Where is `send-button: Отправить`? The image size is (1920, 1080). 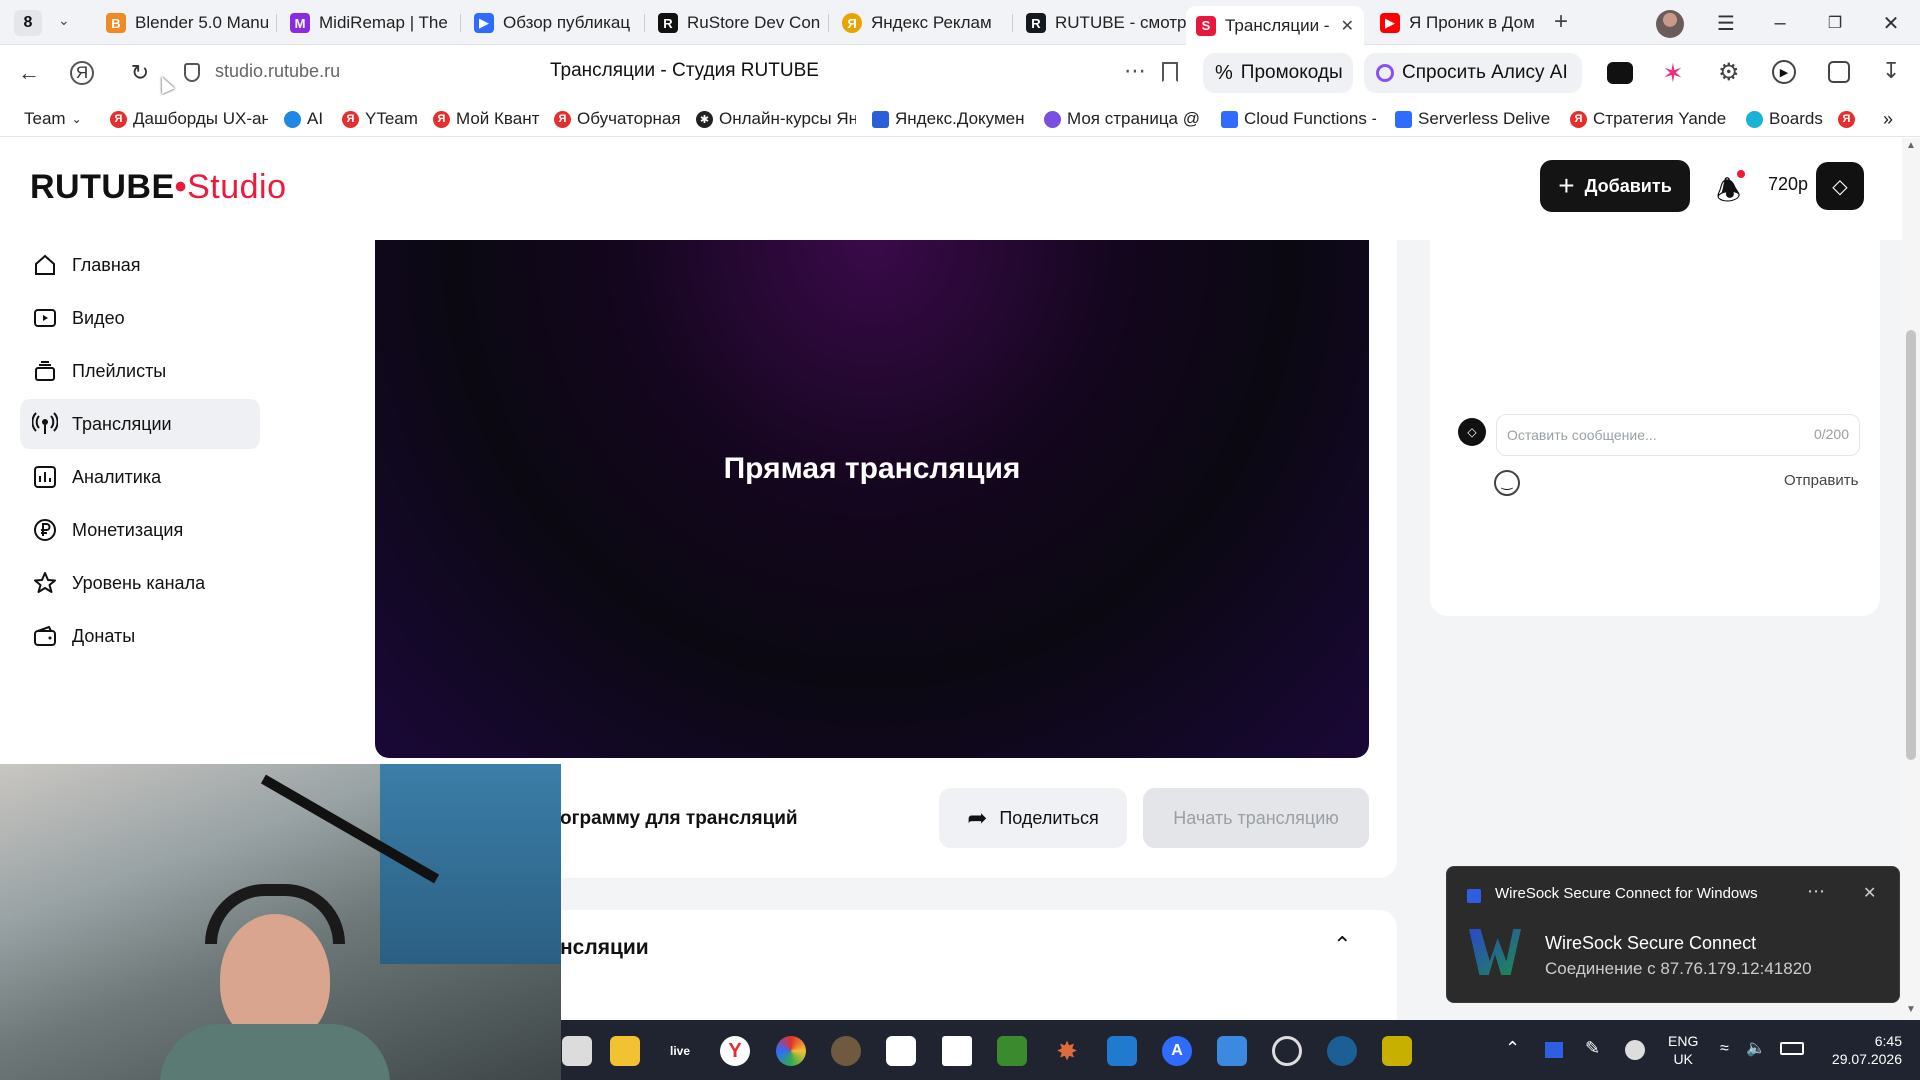
send-button: Отправить is located at coordinates (1821, 480).